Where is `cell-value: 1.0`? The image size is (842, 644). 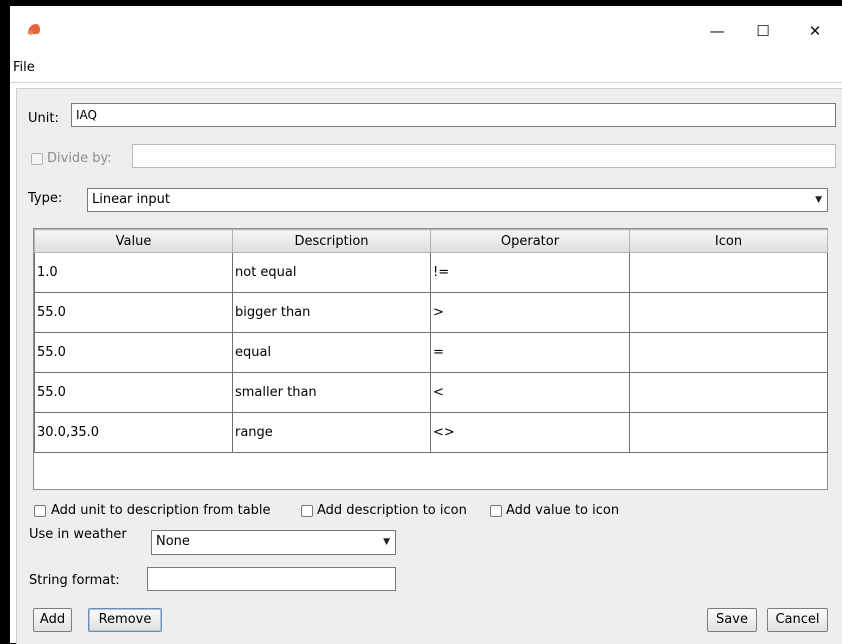 cell-value: 1.0 is located at coordinates (133, 272).